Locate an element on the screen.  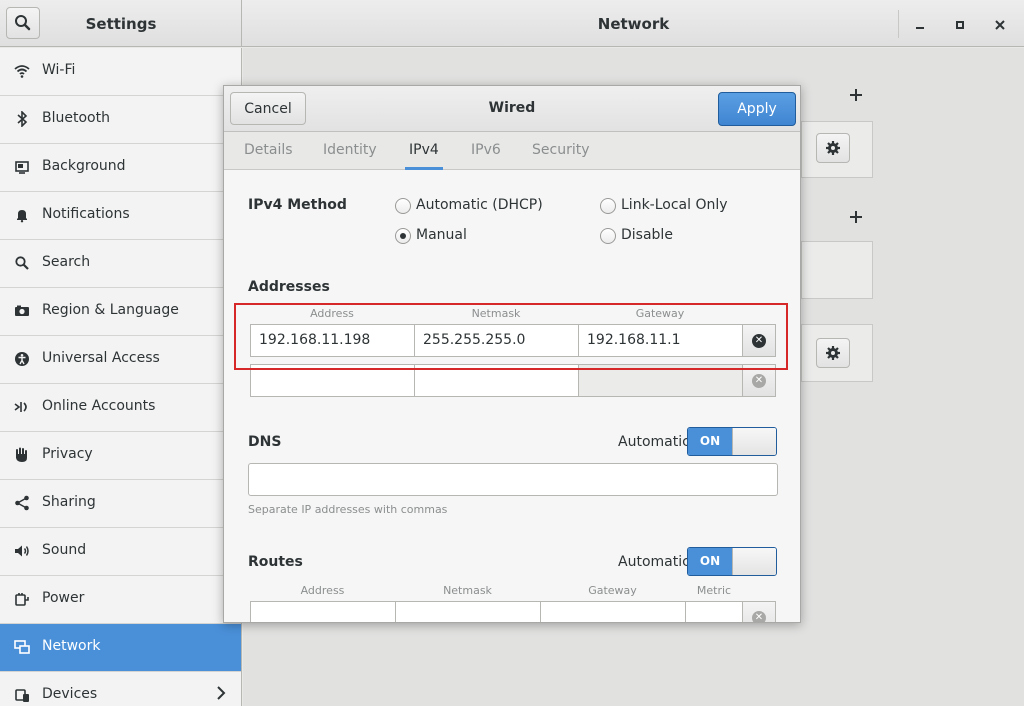
devices-icon is located at coordinates (22, 696).